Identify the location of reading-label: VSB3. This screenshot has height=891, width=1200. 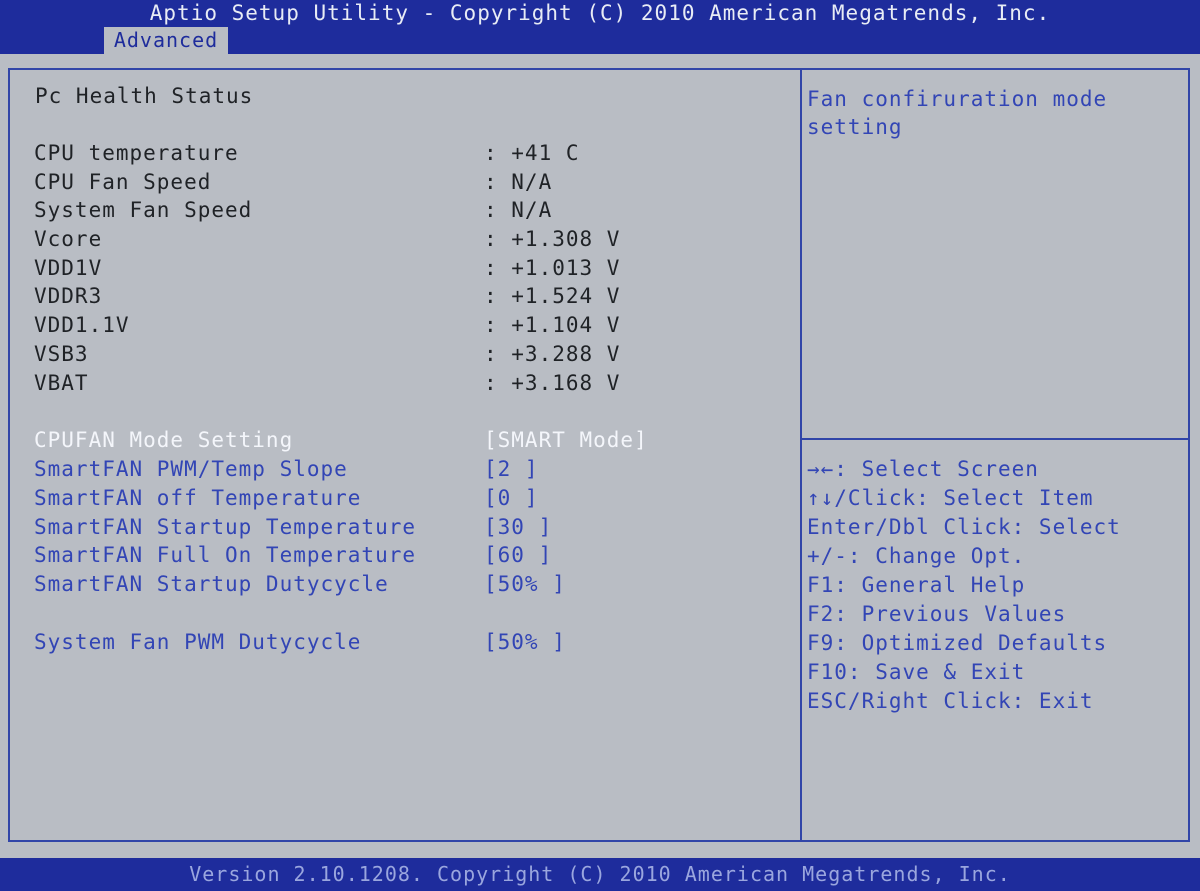
(61, 354).